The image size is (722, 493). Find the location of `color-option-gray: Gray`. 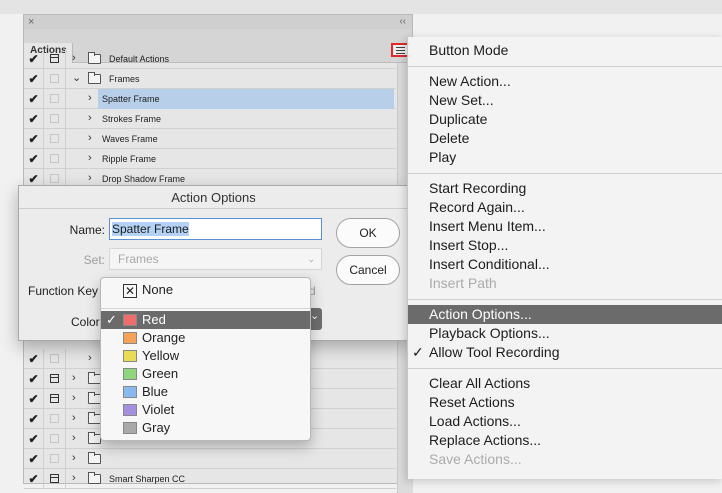

color-option-gray: Gray is located at coordinates (205, 428).